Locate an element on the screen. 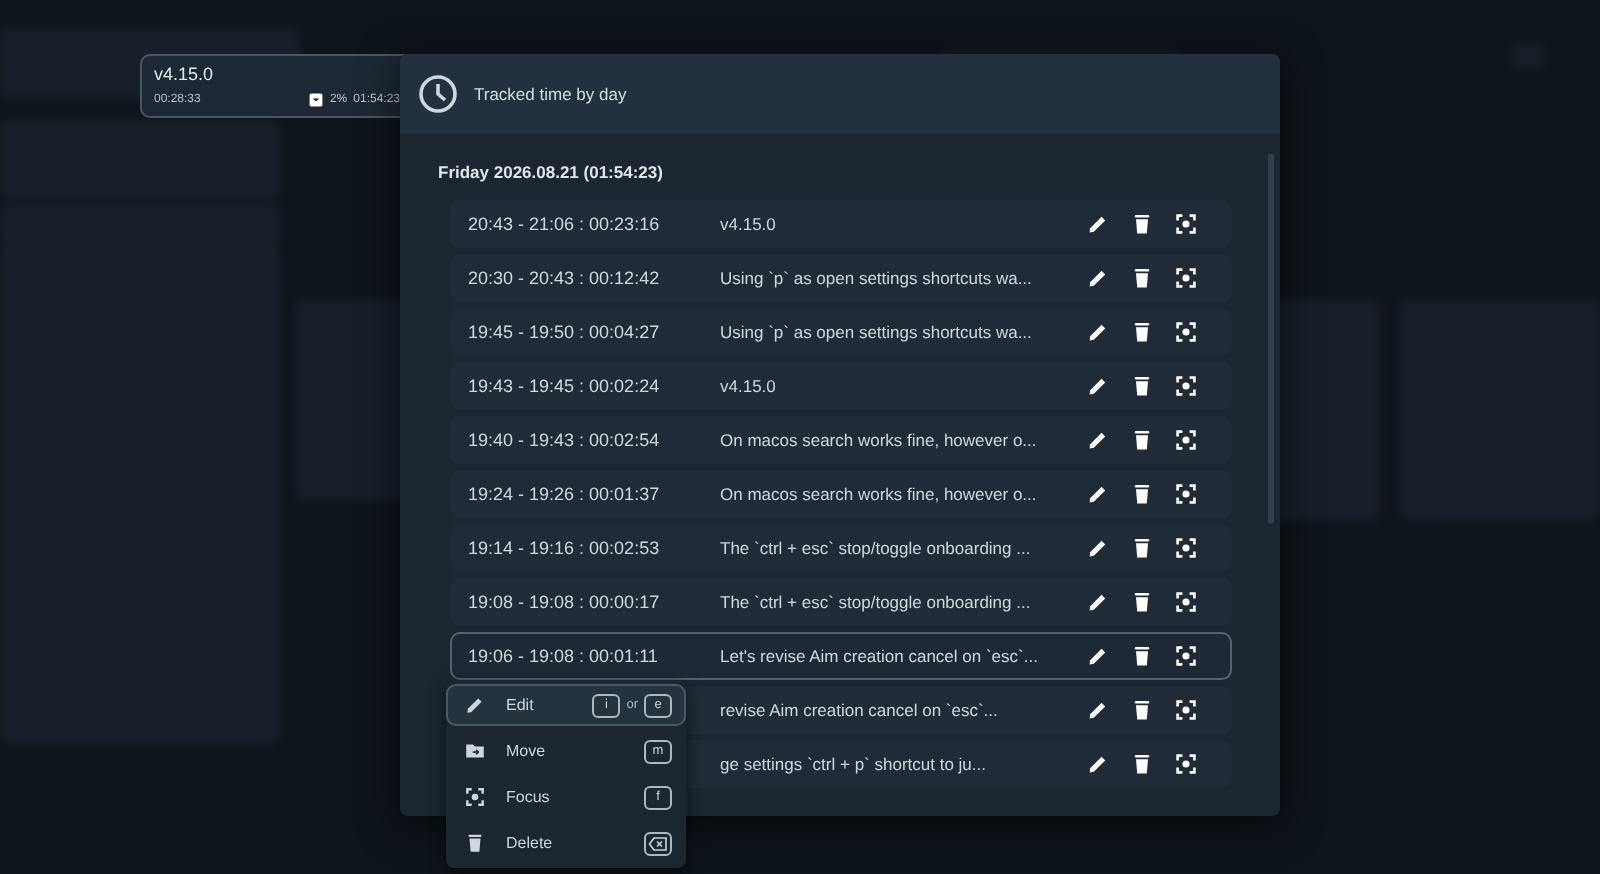 Image resolution: width=1600 pixels, height=874 pixels. time-range: 20:30 - 20:43 : 00:12:42 is located at coordinates (565, 278).